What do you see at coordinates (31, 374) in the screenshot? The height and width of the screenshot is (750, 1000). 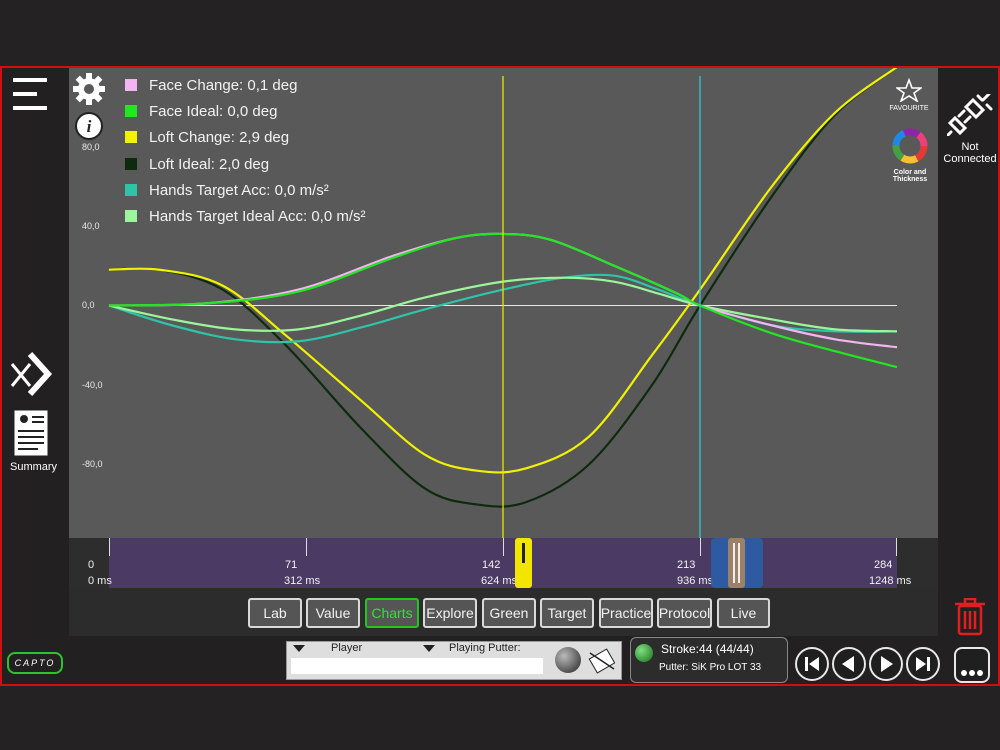 I see `tools-chevron-icon` at bounding box center [31, 374].